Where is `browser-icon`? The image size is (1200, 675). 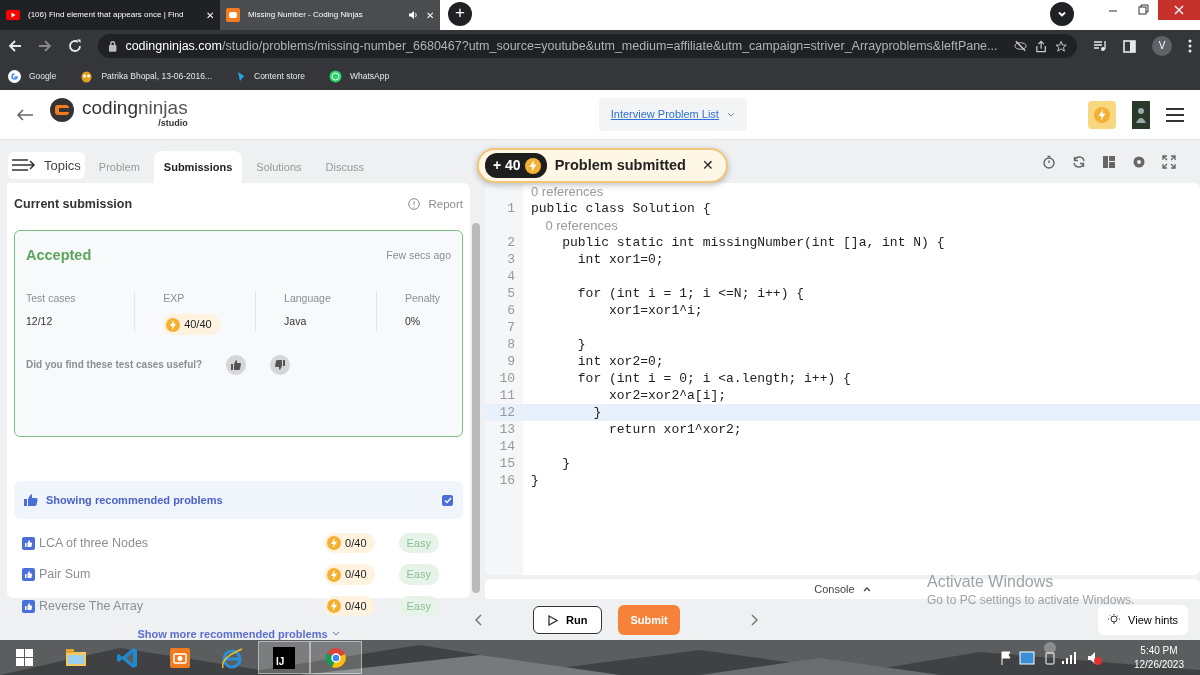 browser-icon is located at coordinates (232, 657).